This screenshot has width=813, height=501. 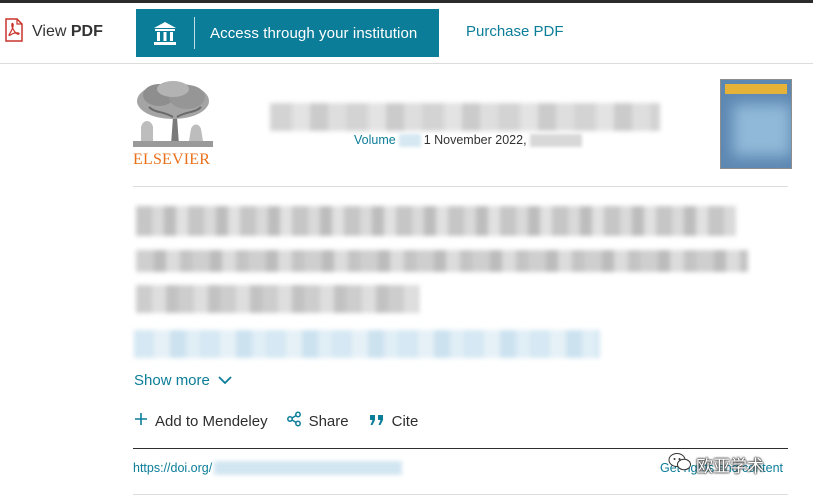 I want to click on cite-button: Cite, so click(x=394, y=421).